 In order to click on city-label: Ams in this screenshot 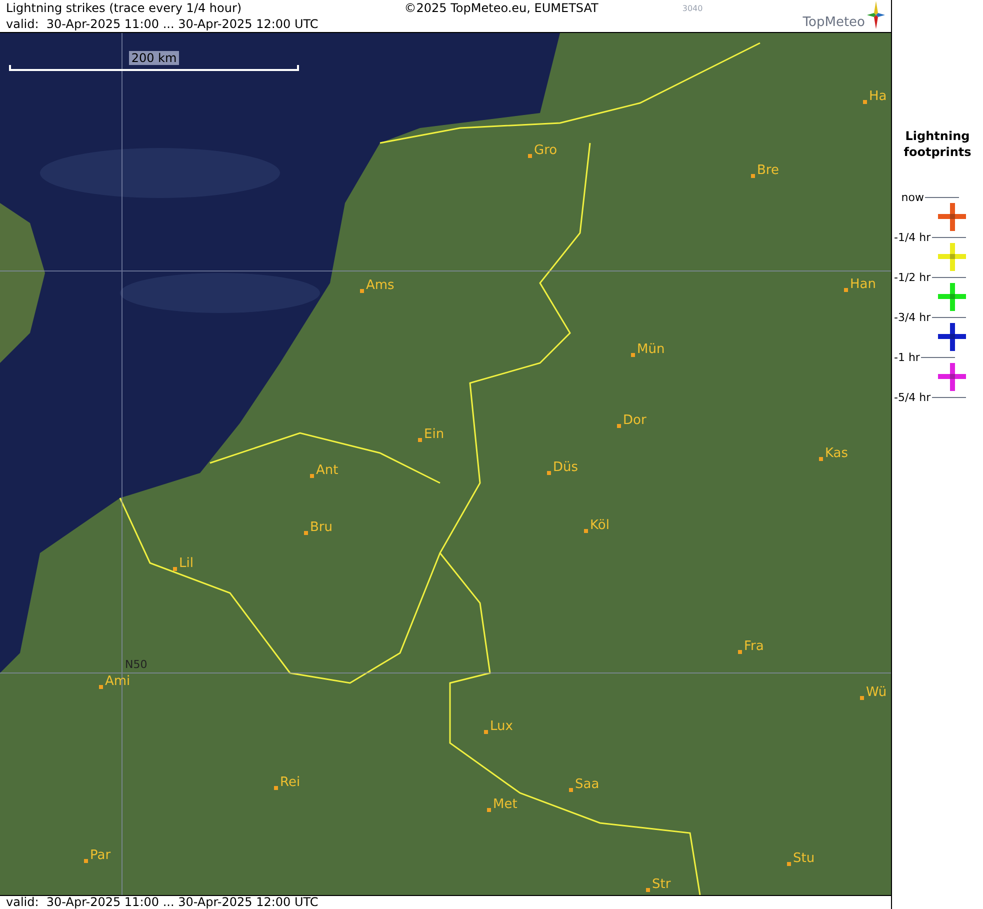, I will do `click(380, 285)`.